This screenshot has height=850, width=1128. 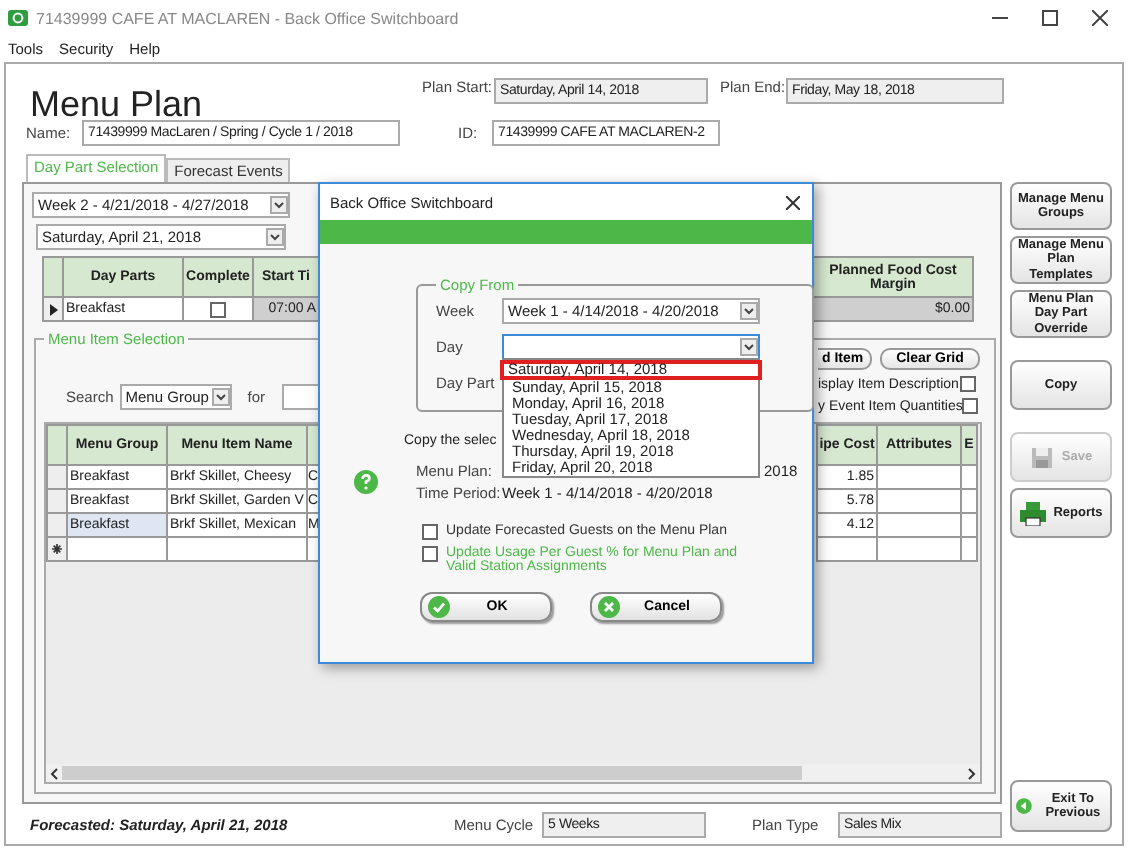 I want to click on cancel-icon, so click(x=609, y=607).